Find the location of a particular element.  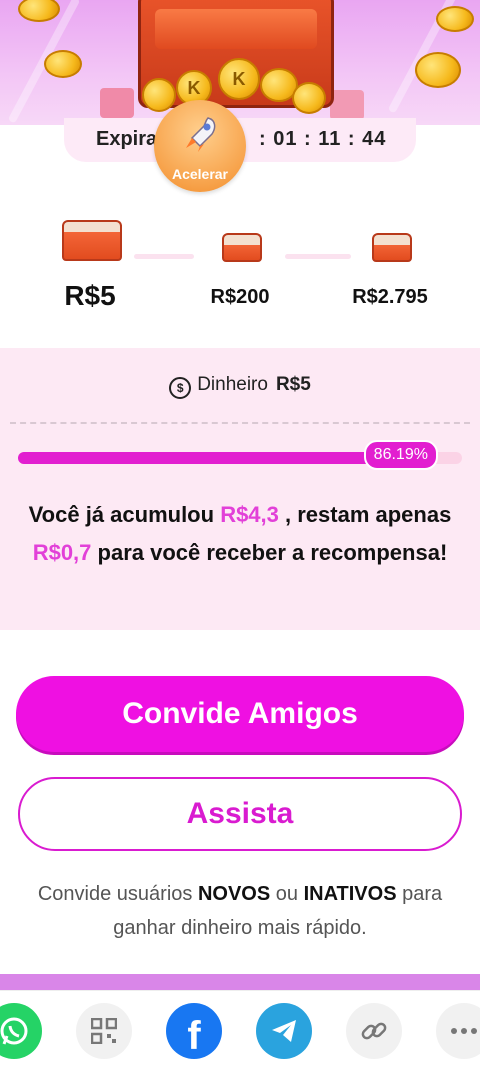

hero-banner: K K is located at coordinates (240, 62).